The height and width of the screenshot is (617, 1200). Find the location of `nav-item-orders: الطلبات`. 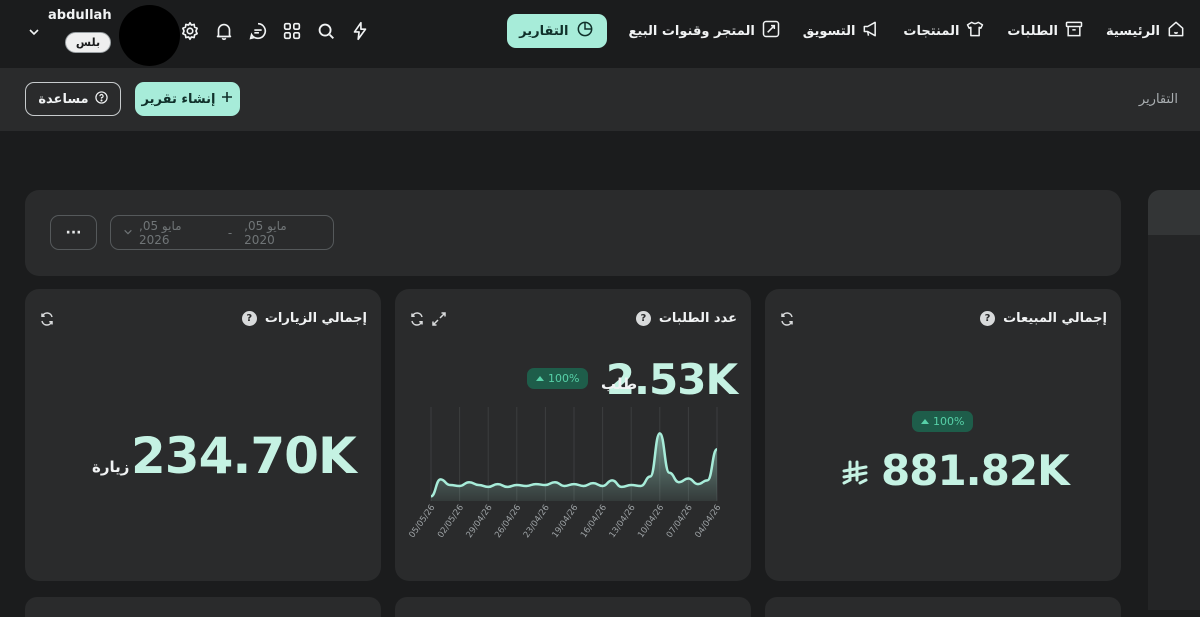

nav-item-orders: الطلبات is located at coordinates (1045, 31).